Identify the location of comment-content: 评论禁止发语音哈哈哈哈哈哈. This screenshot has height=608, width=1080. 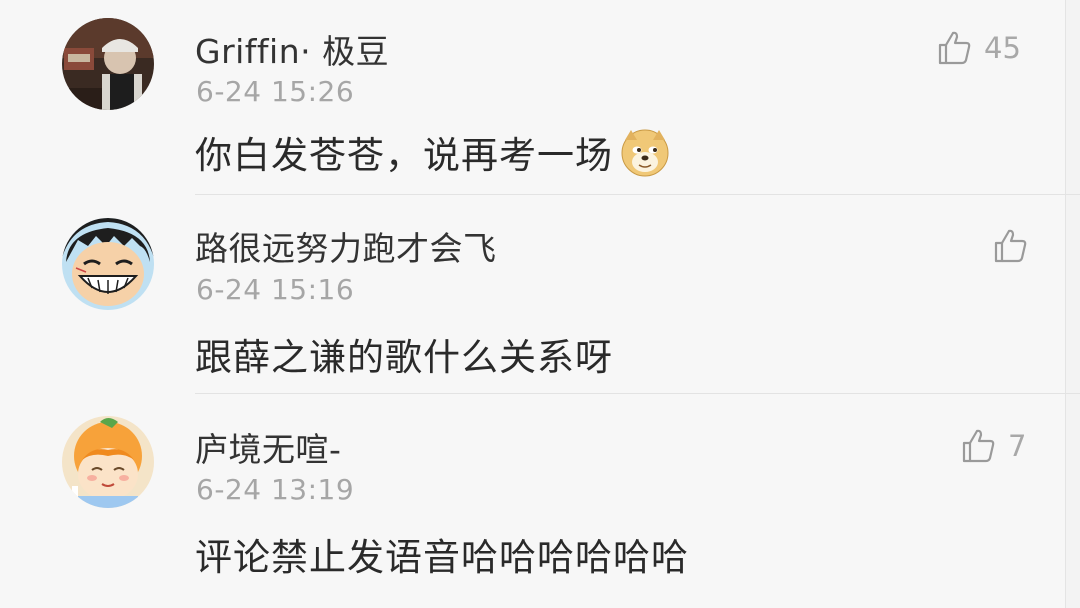
(442, 557).